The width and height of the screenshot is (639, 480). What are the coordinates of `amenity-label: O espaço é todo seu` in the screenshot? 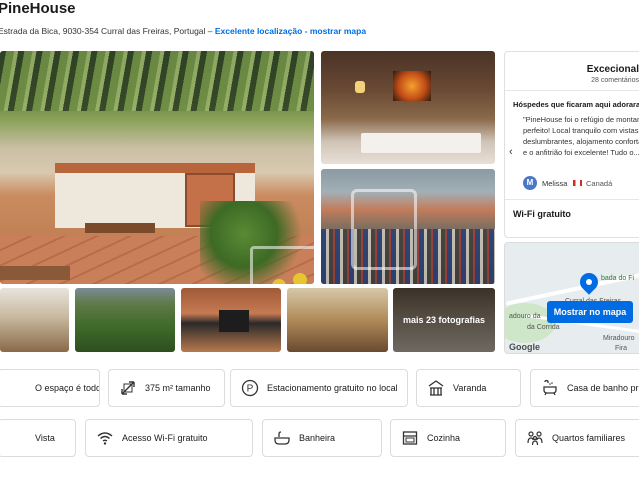 It's located at (67, 388).